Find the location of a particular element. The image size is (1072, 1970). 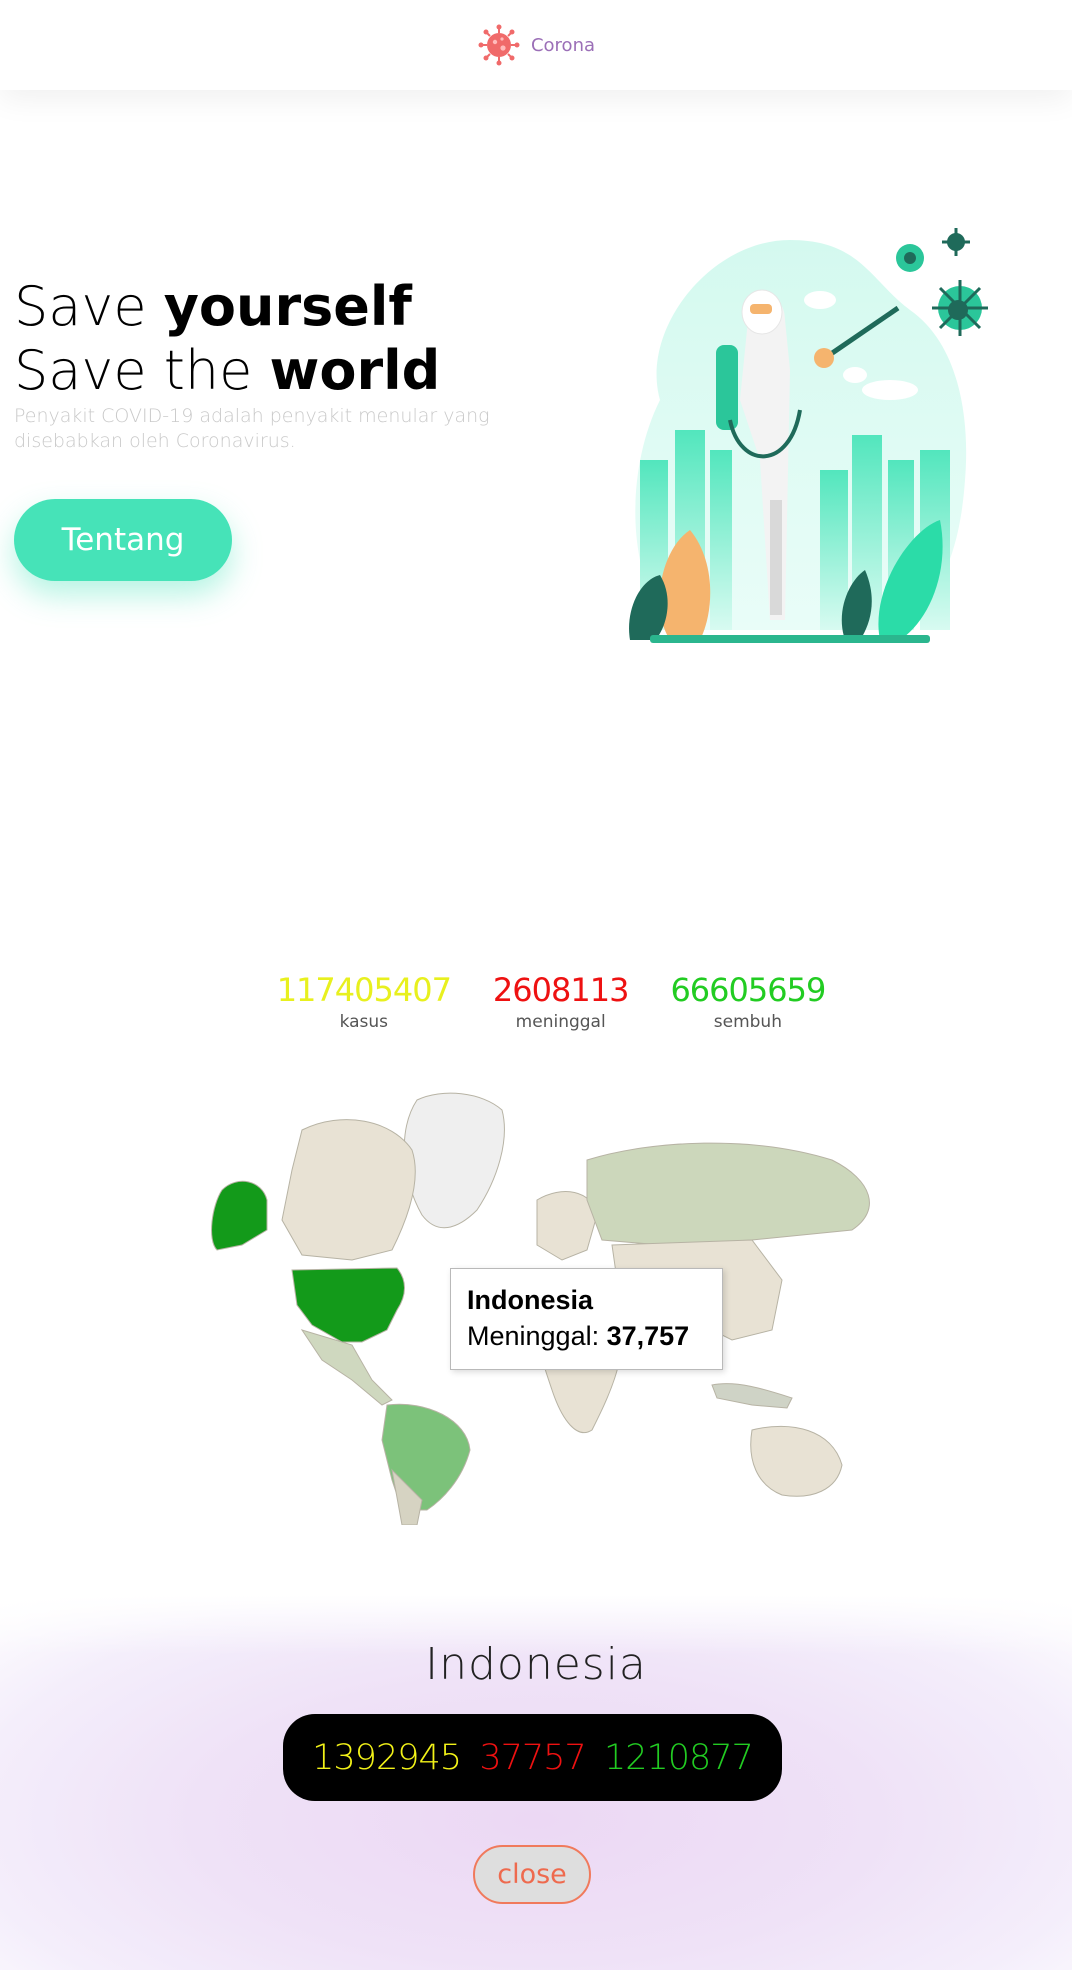

country-deaths: 37757 is located at coordinates (532, 1757).